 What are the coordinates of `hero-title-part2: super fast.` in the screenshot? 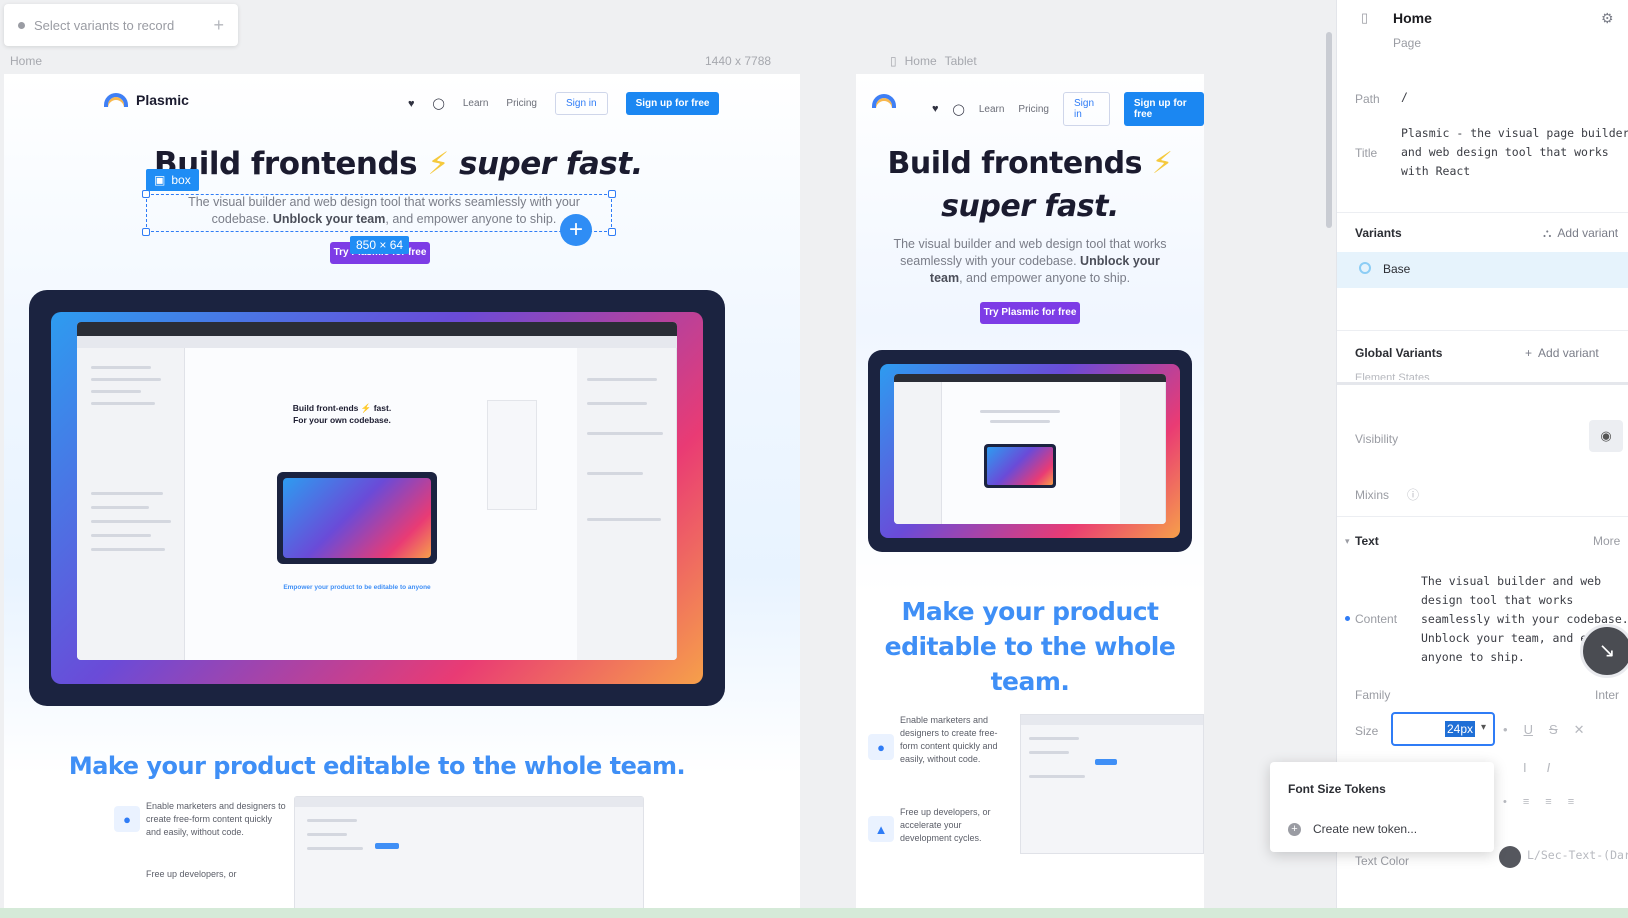 It's located at (1030, 206).